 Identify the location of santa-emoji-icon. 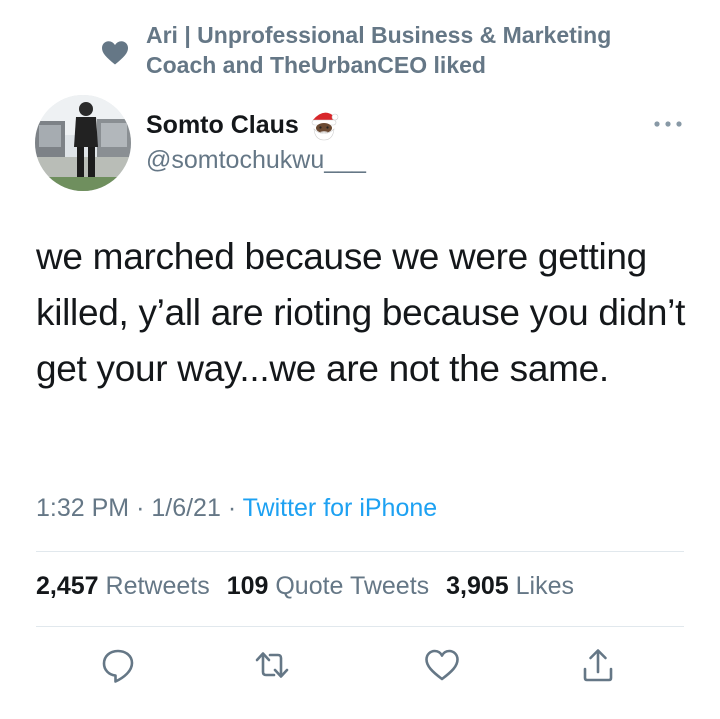
(325, 126).